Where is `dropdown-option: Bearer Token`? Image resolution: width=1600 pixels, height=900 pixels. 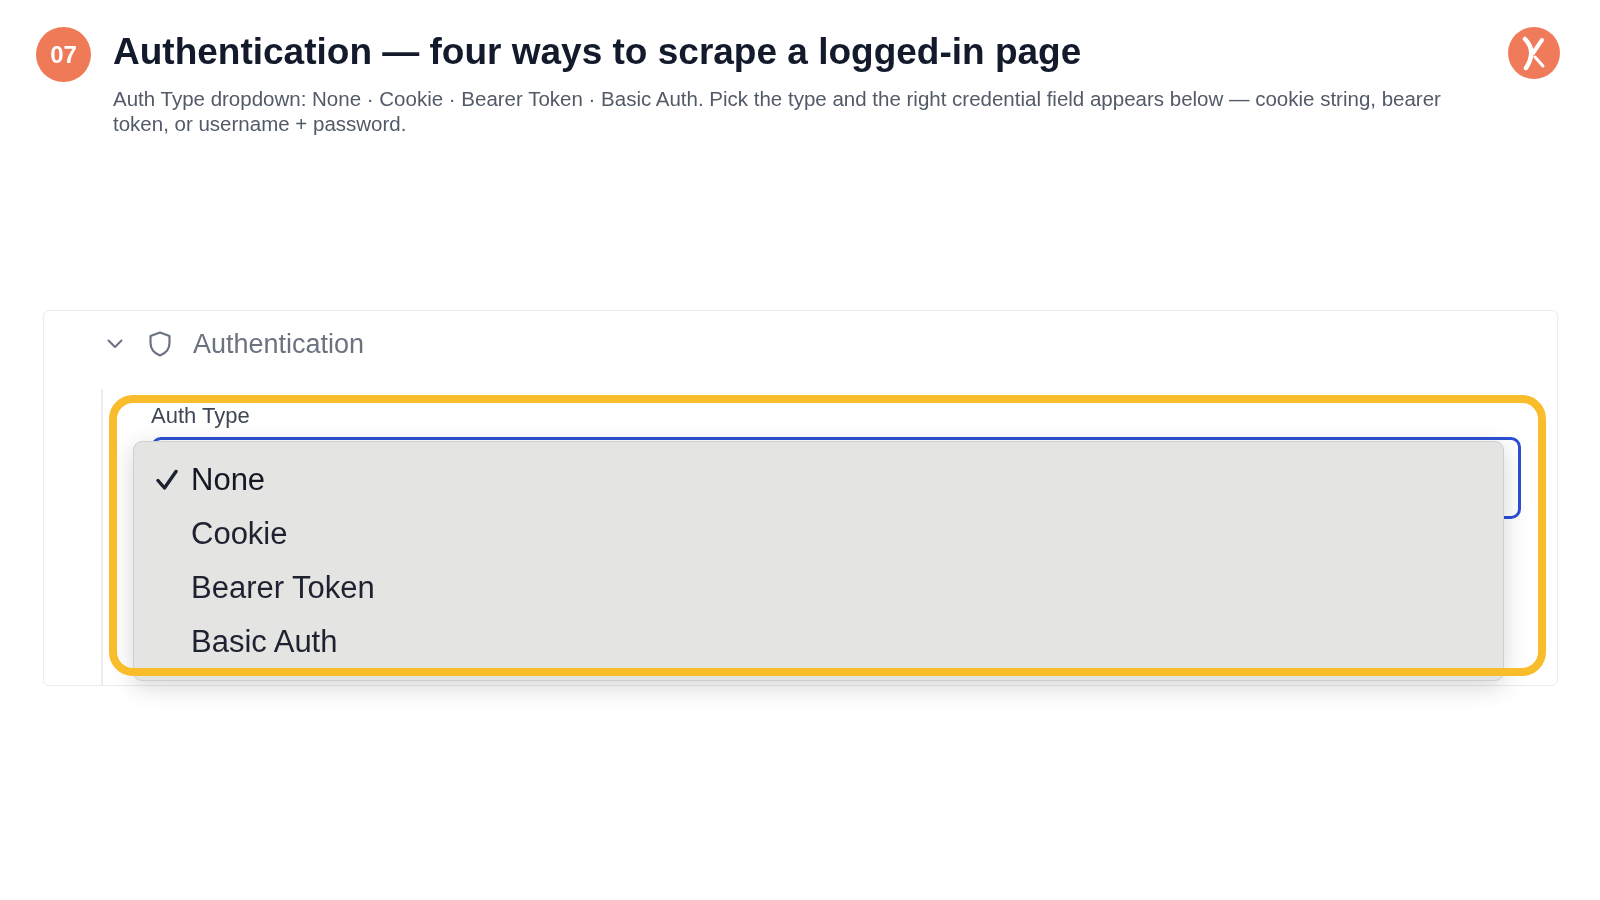 dropdown-option: Bearer Token is located at coordinates (306, 588).